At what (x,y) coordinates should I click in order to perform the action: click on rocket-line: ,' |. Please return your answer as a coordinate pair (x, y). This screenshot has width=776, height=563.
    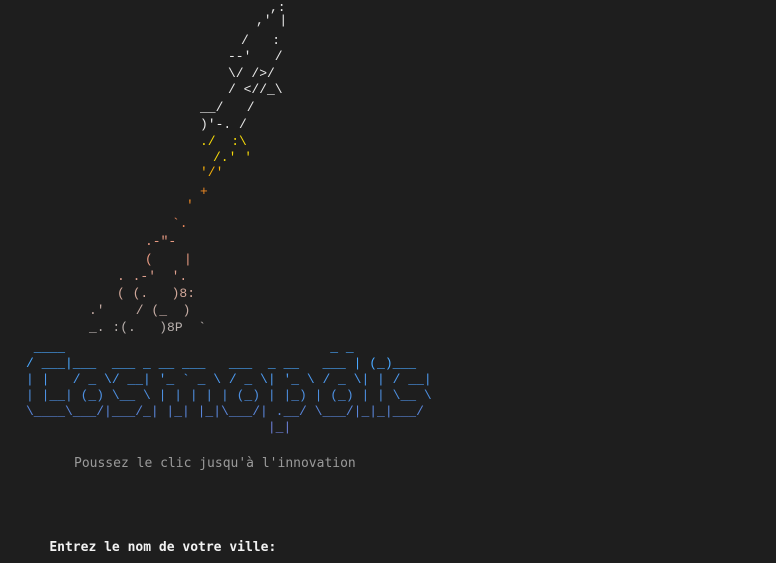
    Looking at the image, I should click on (272, 20).